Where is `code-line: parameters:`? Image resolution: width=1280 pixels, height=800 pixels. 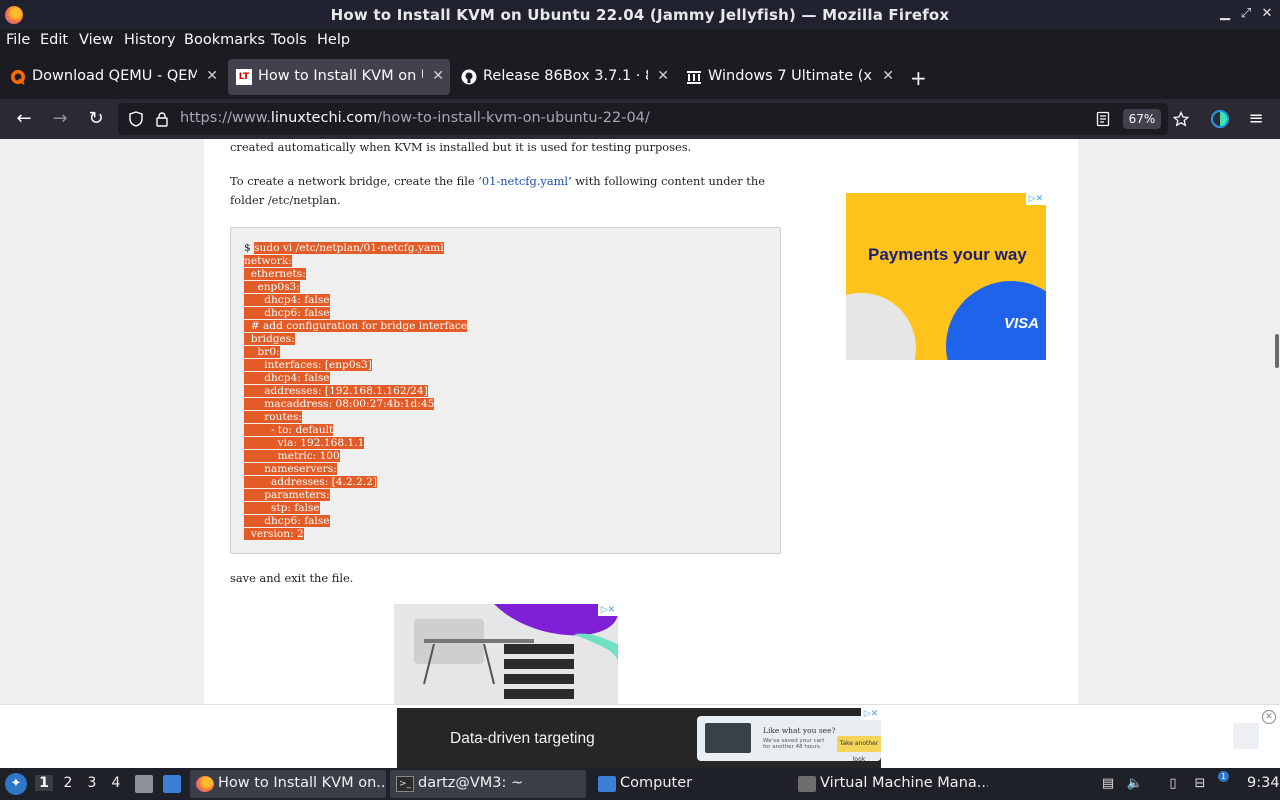 code-line: parameters: is located at coordinates (287, 495).